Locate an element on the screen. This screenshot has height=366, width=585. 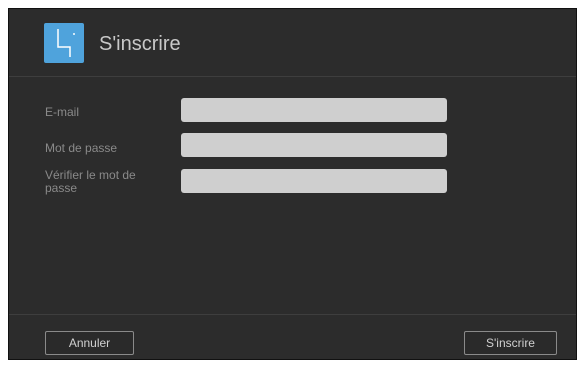
cancel-button: Annuler is located at coordinates (89, 343).